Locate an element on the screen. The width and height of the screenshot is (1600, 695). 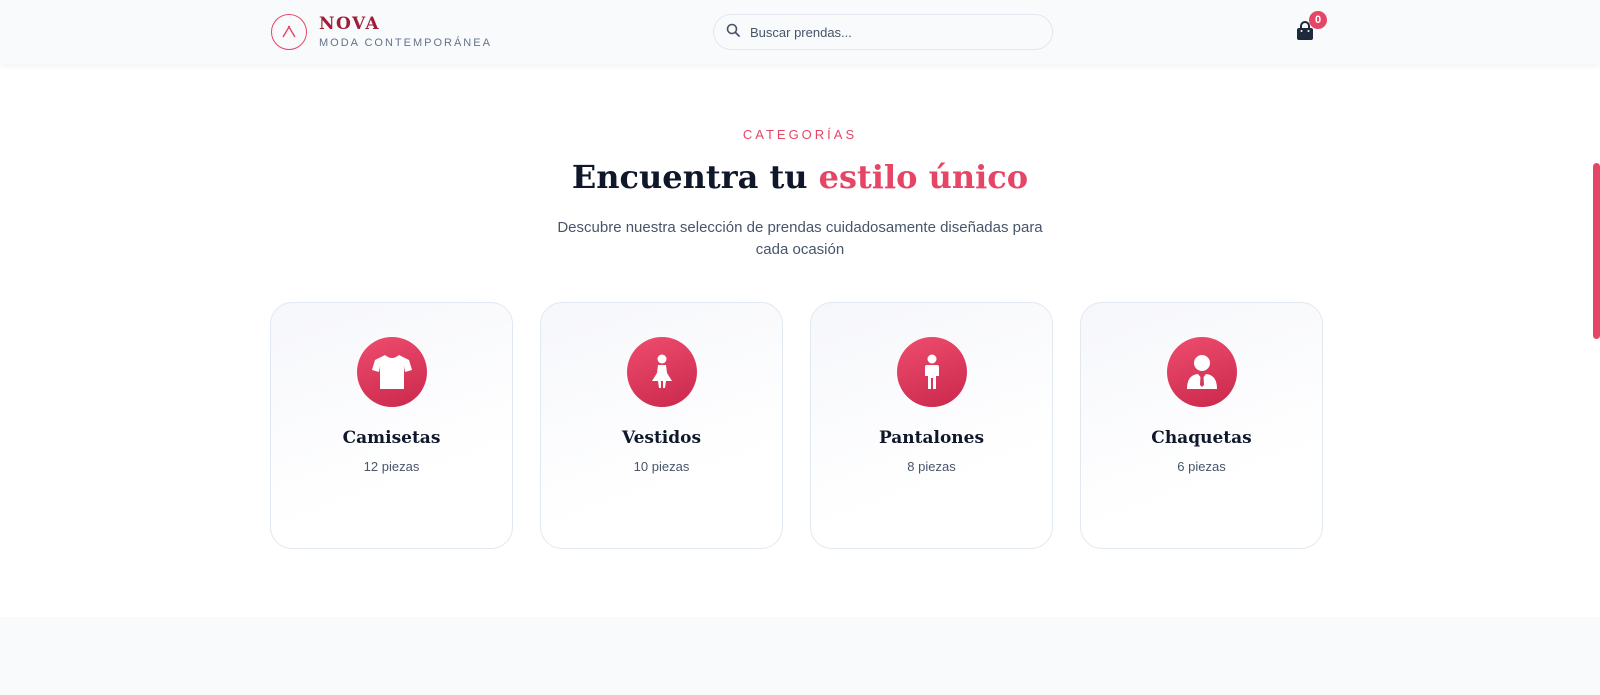
tshirt-icon is located at coordinates (392, 372).